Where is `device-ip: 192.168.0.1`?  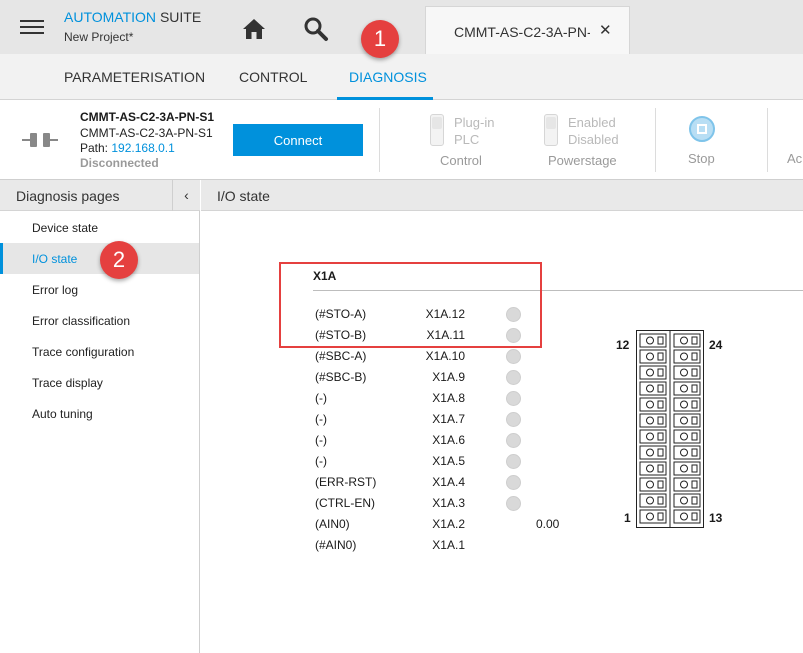 device-ip: 192.168.0.1 is located at coordinates (142, 148).